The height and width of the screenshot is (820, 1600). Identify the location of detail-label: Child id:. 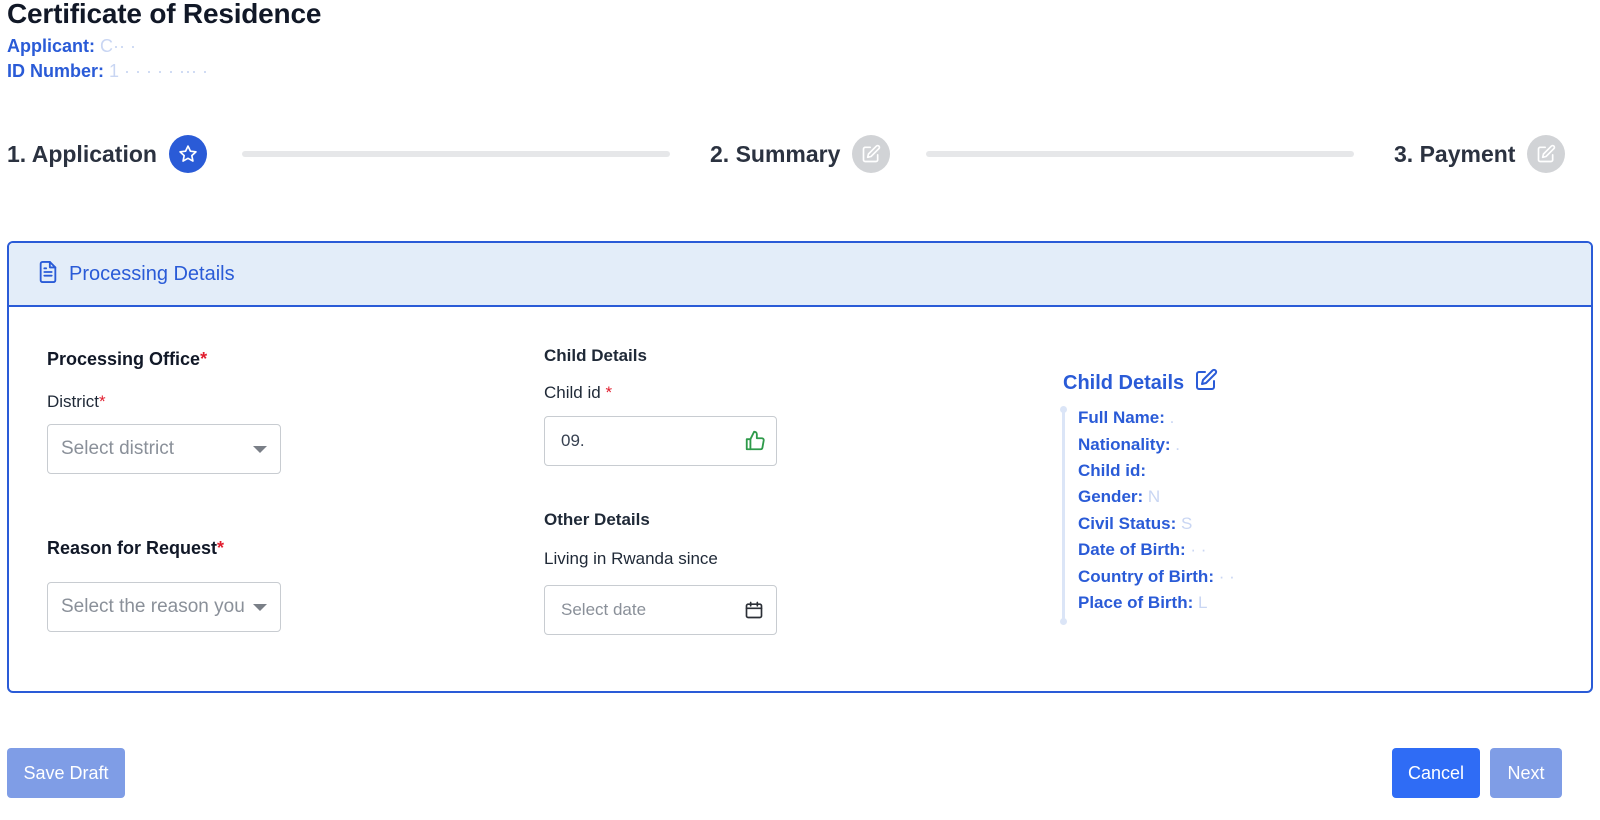
(1112, 470).